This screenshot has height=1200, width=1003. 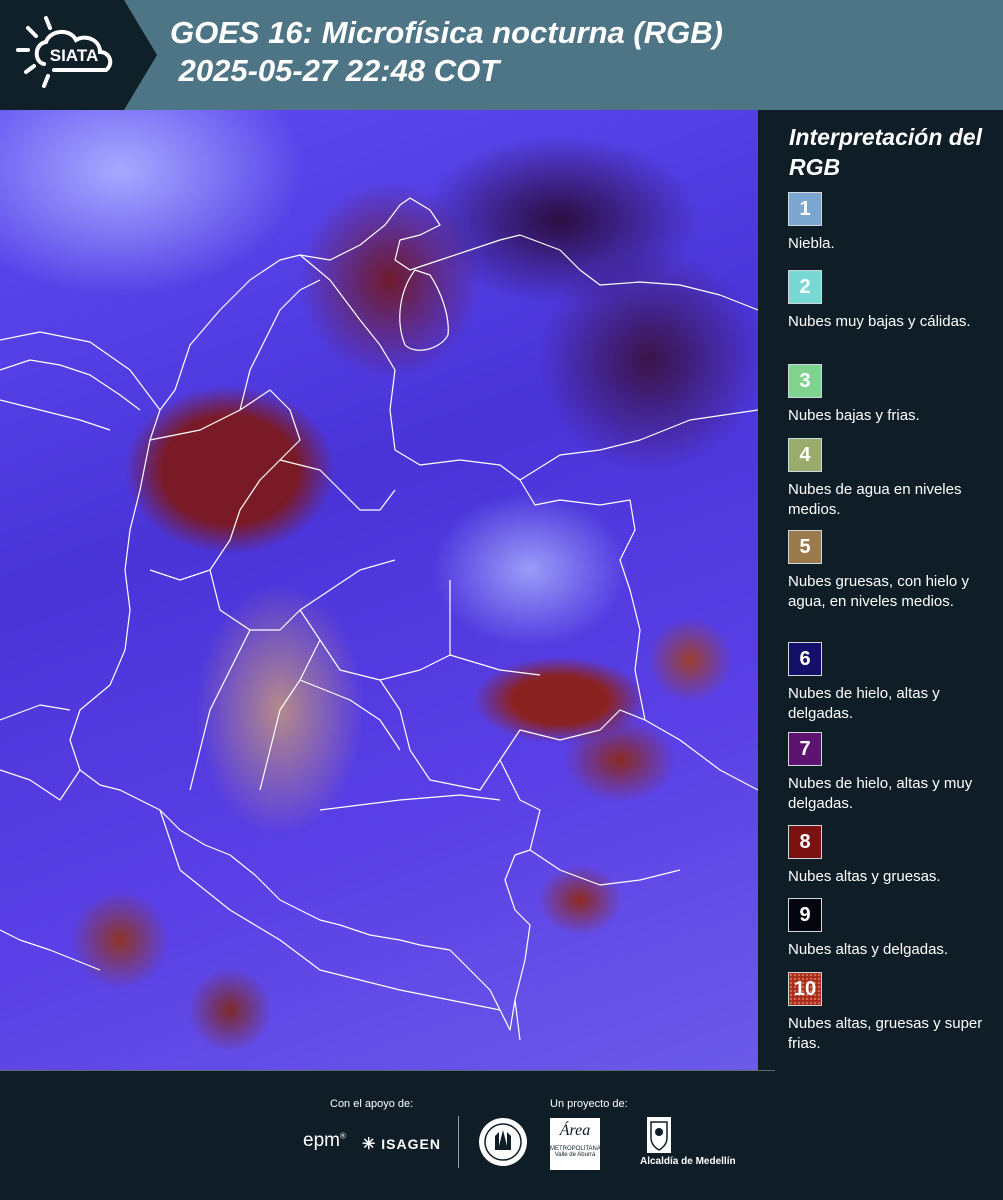 What do you see at coordinates (250, 857) in the screenshot?
I see `ecuador-peru-border` at bounding box center [250, 857].